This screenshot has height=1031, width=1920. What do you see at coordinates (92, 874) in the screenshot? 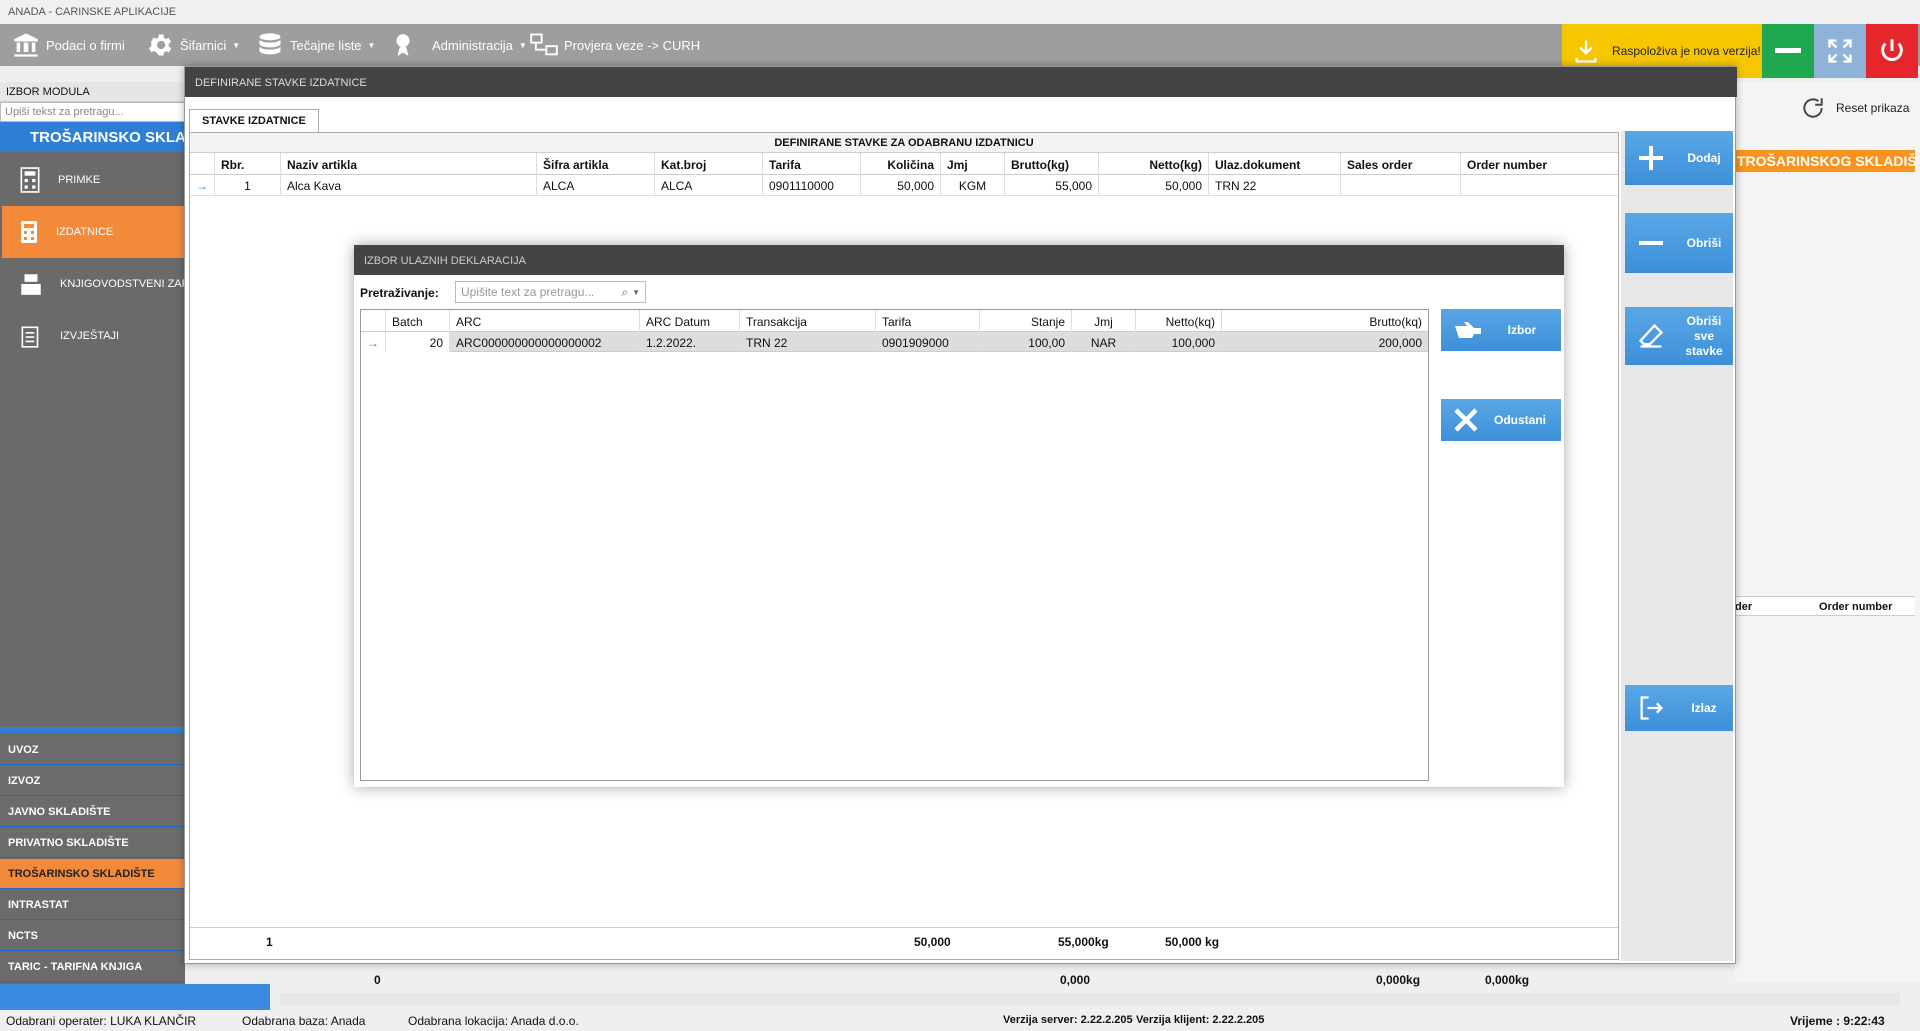
I see `nav-trosarinsko-skladiste: TROŠARINSKO SKLADIŠTE` at bounding box center [92, 874].